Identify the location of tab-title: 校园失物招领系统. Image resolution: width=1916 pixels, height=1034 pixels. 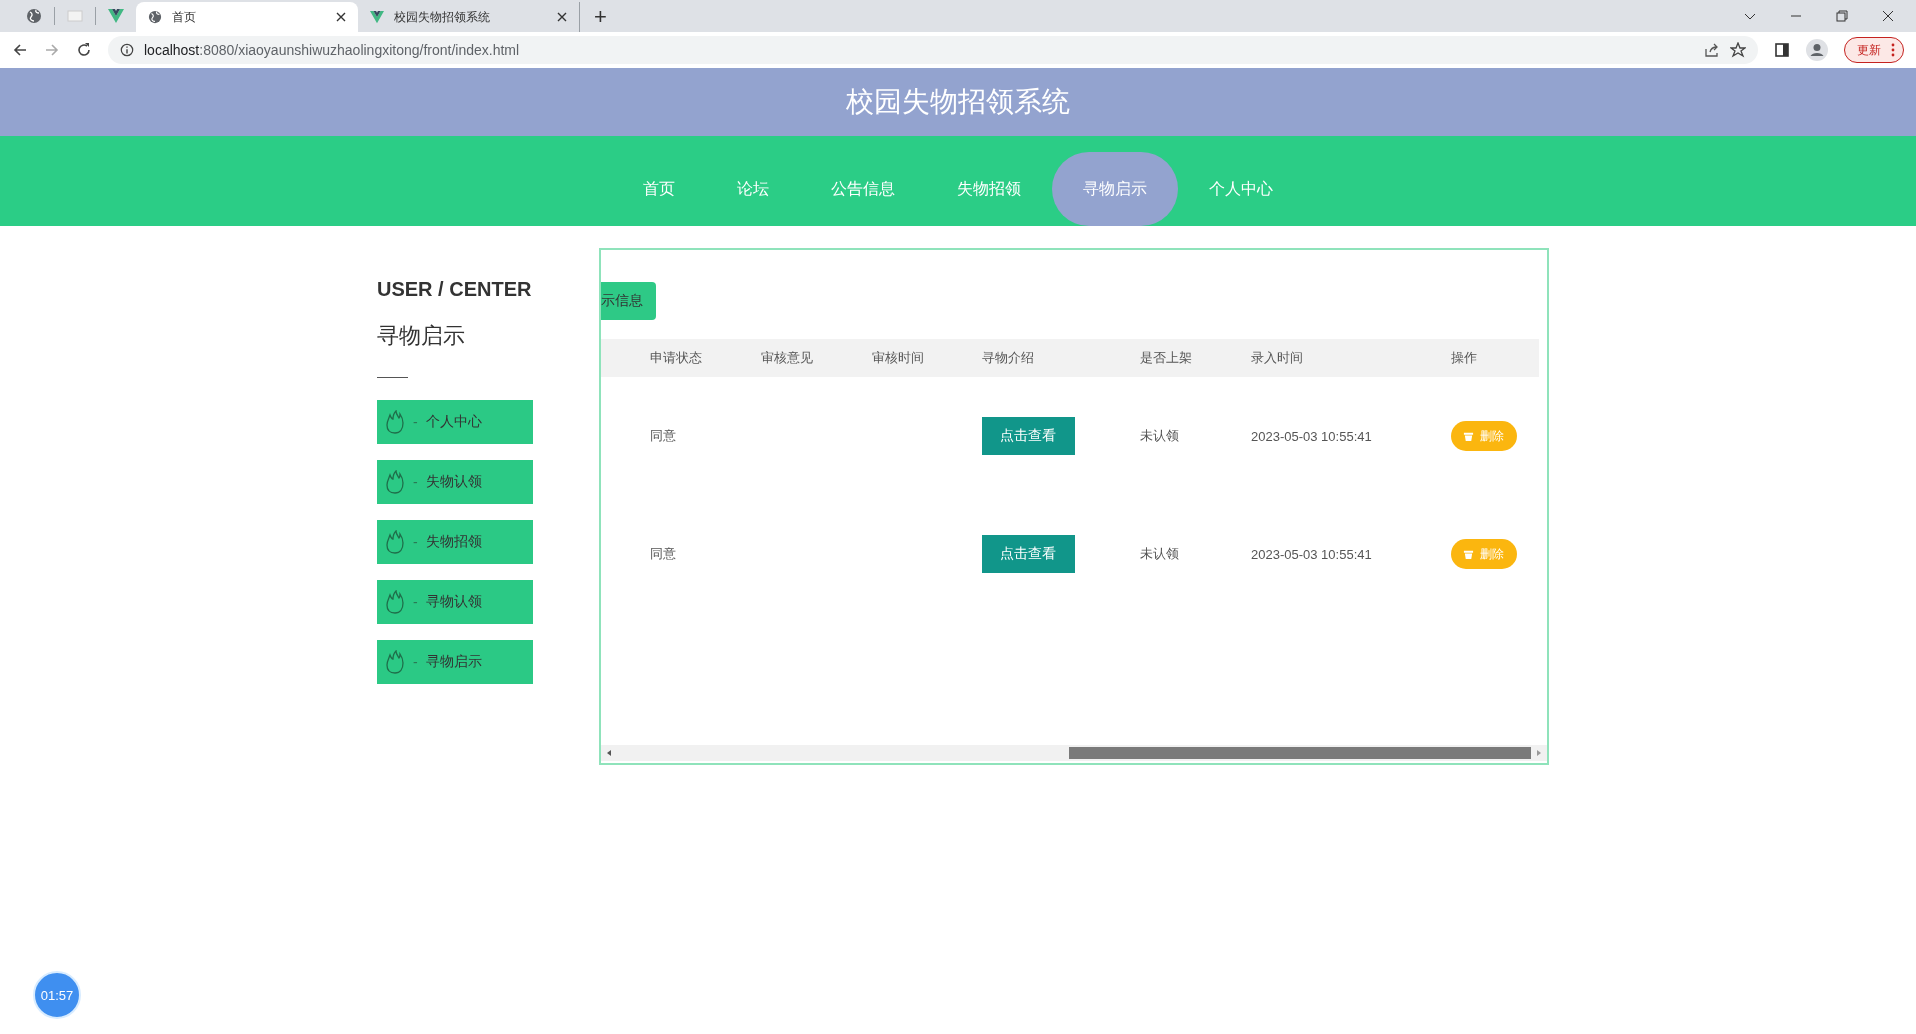
(470, 17).